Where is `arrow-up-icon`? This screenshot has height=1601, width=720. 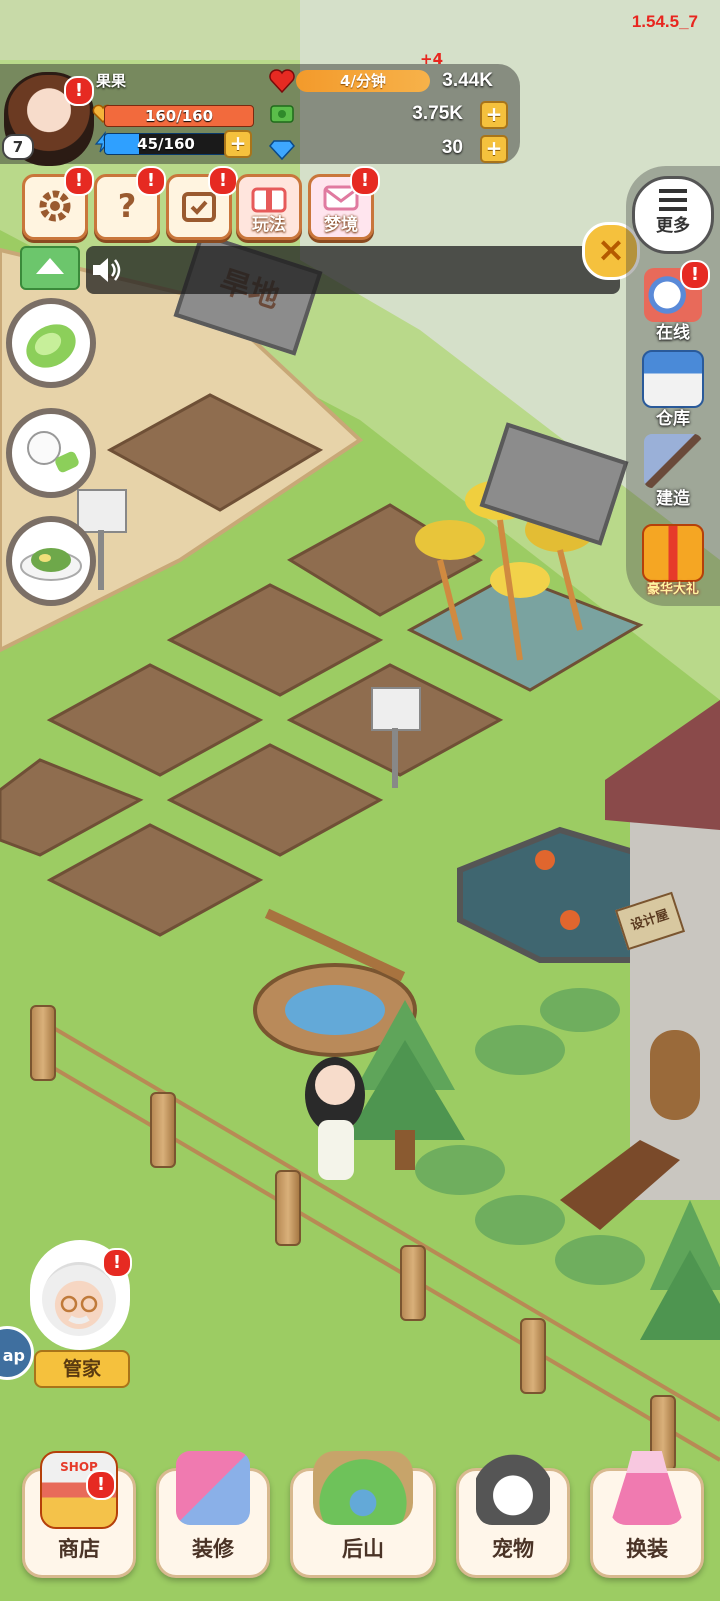
arrow-up-icon is located at coordinates (50, 266).